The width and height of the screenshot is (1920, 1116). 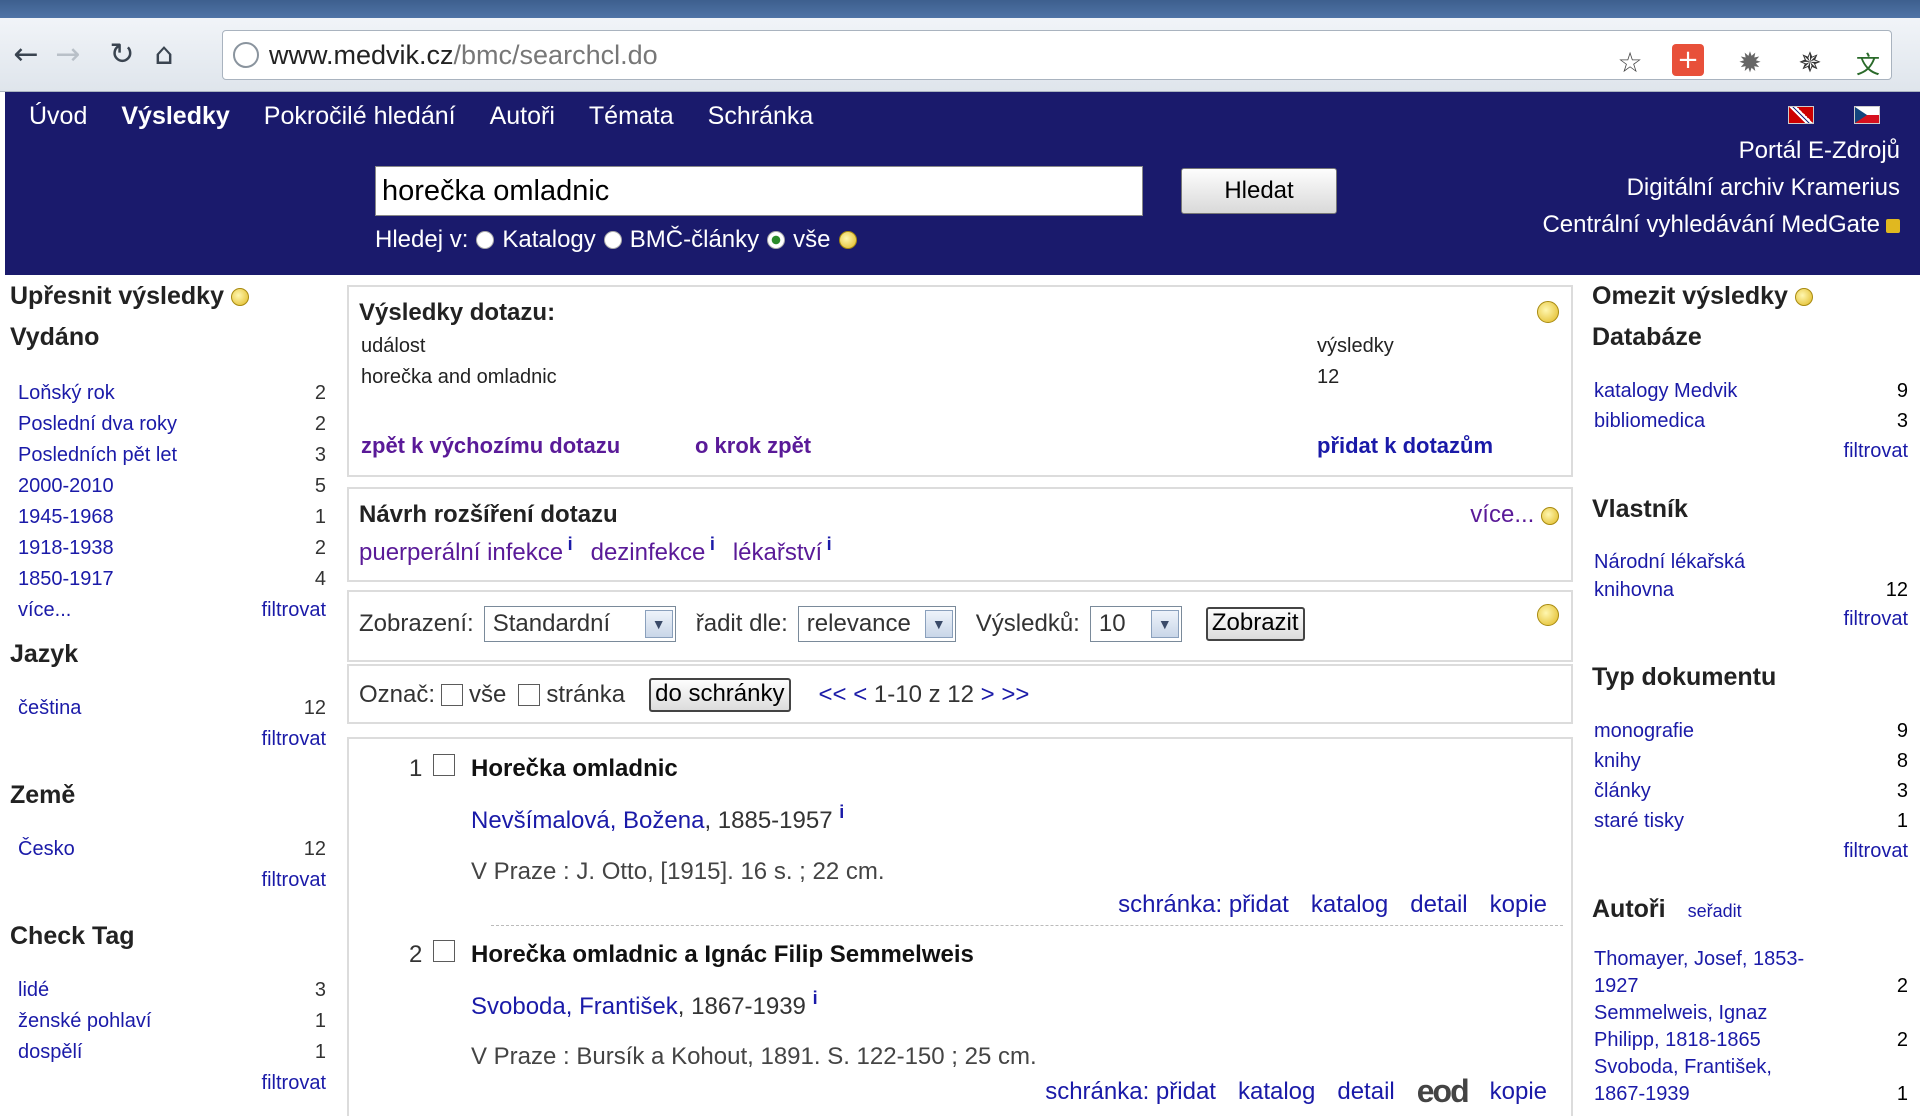 What do you see at coordinates (1750, 391) in the screenshot?
I see `list-item: katalogy Medvik 9` at bounding box center [1750, 391].